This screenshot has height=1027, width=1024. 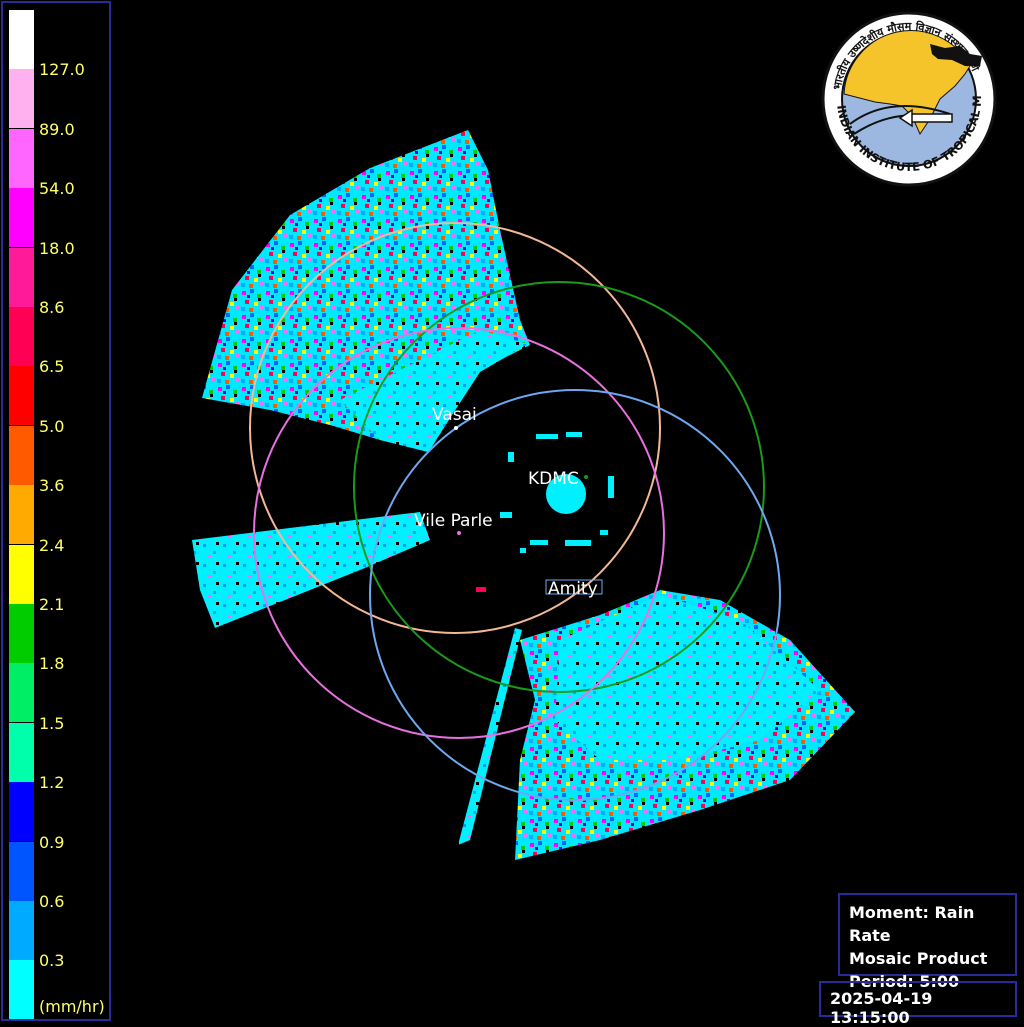 What do you see at coordinates (545, 512) in the screenshot?
I see `kdmc-clutter` at bounding box center [545, 512].